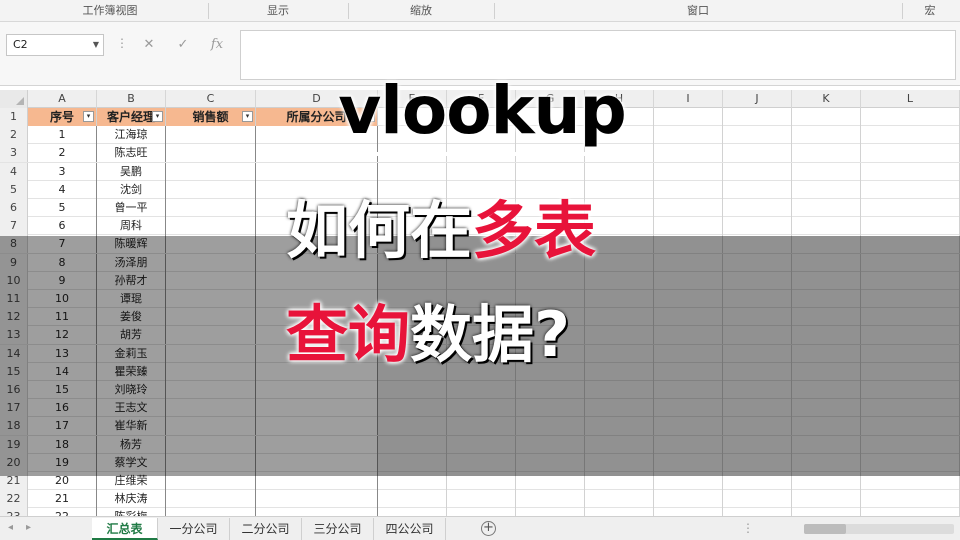 The height and width of the screenshot is (540, 960). What do you see at coordinates (14, 335) in the screenshot?
I see `row-header: 13` at bounding box center [14, 335].